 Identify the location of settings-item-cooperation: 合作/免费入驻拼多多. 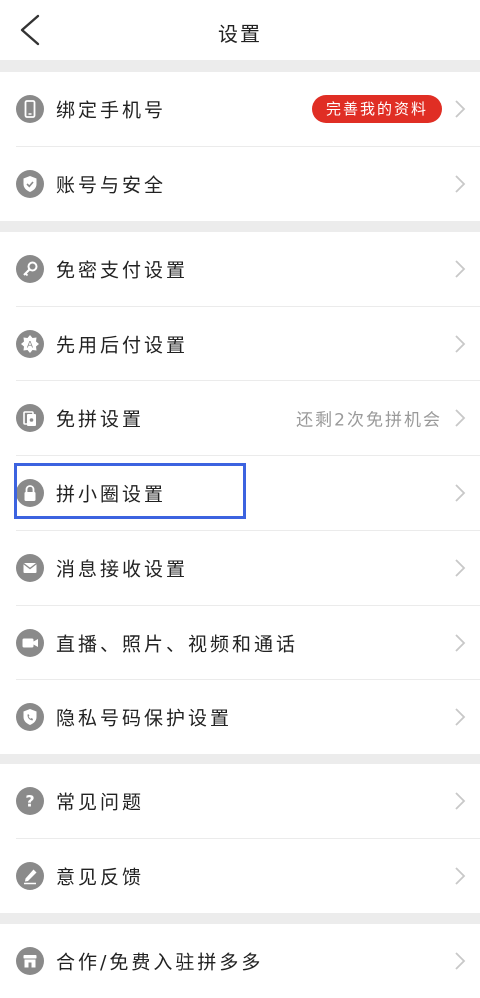
(240, 961).